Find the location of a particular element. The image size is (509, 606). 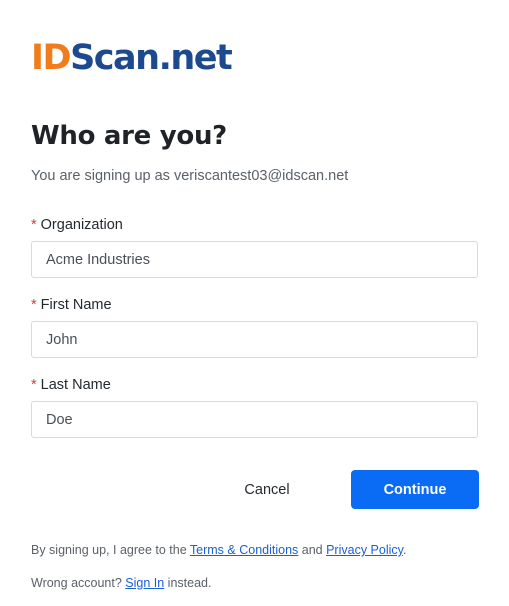

terms-link: Terms & Conditions is located at coordinates (244, 550).